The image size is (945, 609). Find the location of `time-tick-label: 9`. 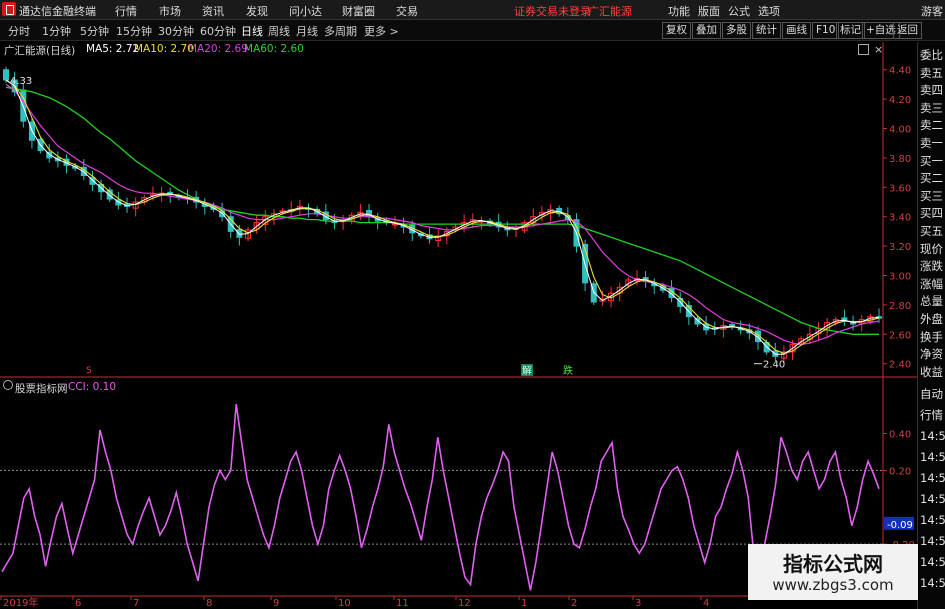

time-tick-label: 9 is located at coordinates (276, 603).